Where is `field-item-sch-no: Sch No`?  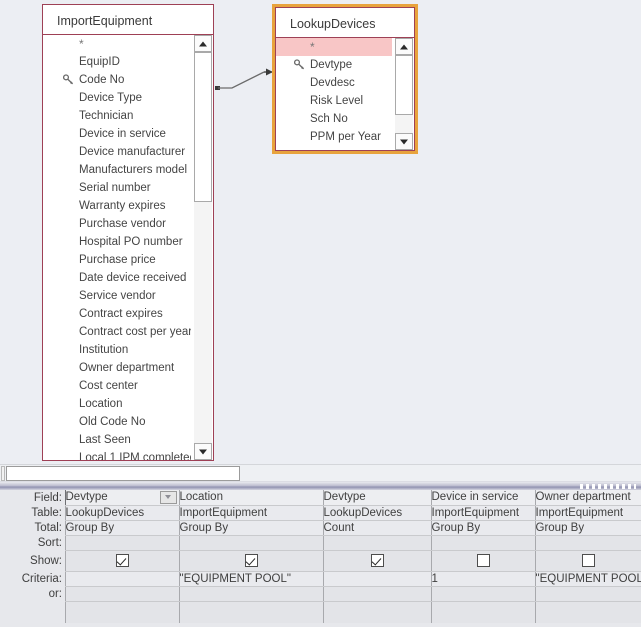 field-item-sch-no: Sch No is located at coordinates (334, 119).